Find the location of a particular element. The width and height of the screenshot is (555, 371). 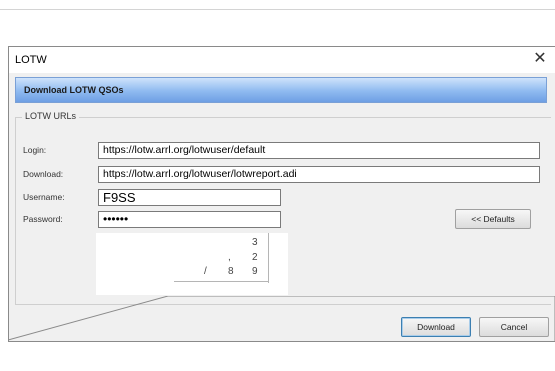

title-bar: LOTW ✕ is located at coordinates (282, 60).